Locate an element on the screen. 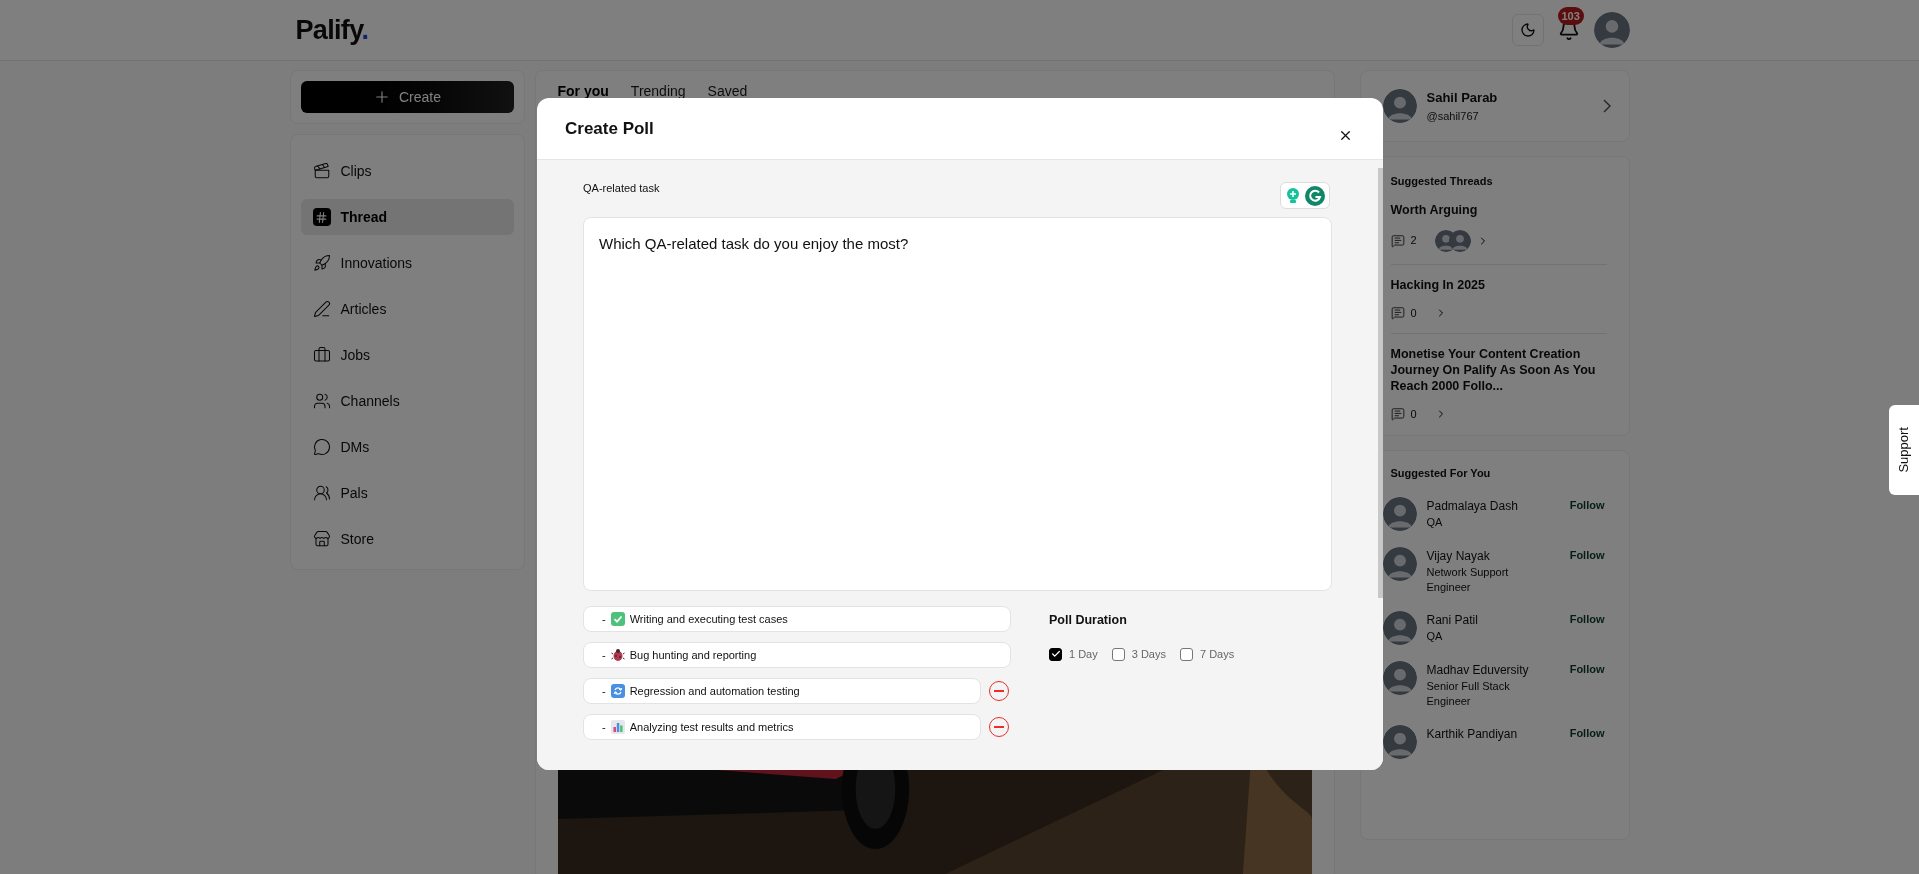 This screenshot has width=1919, height=874. notification-count: 103 is located at coordinates (1570, 16).